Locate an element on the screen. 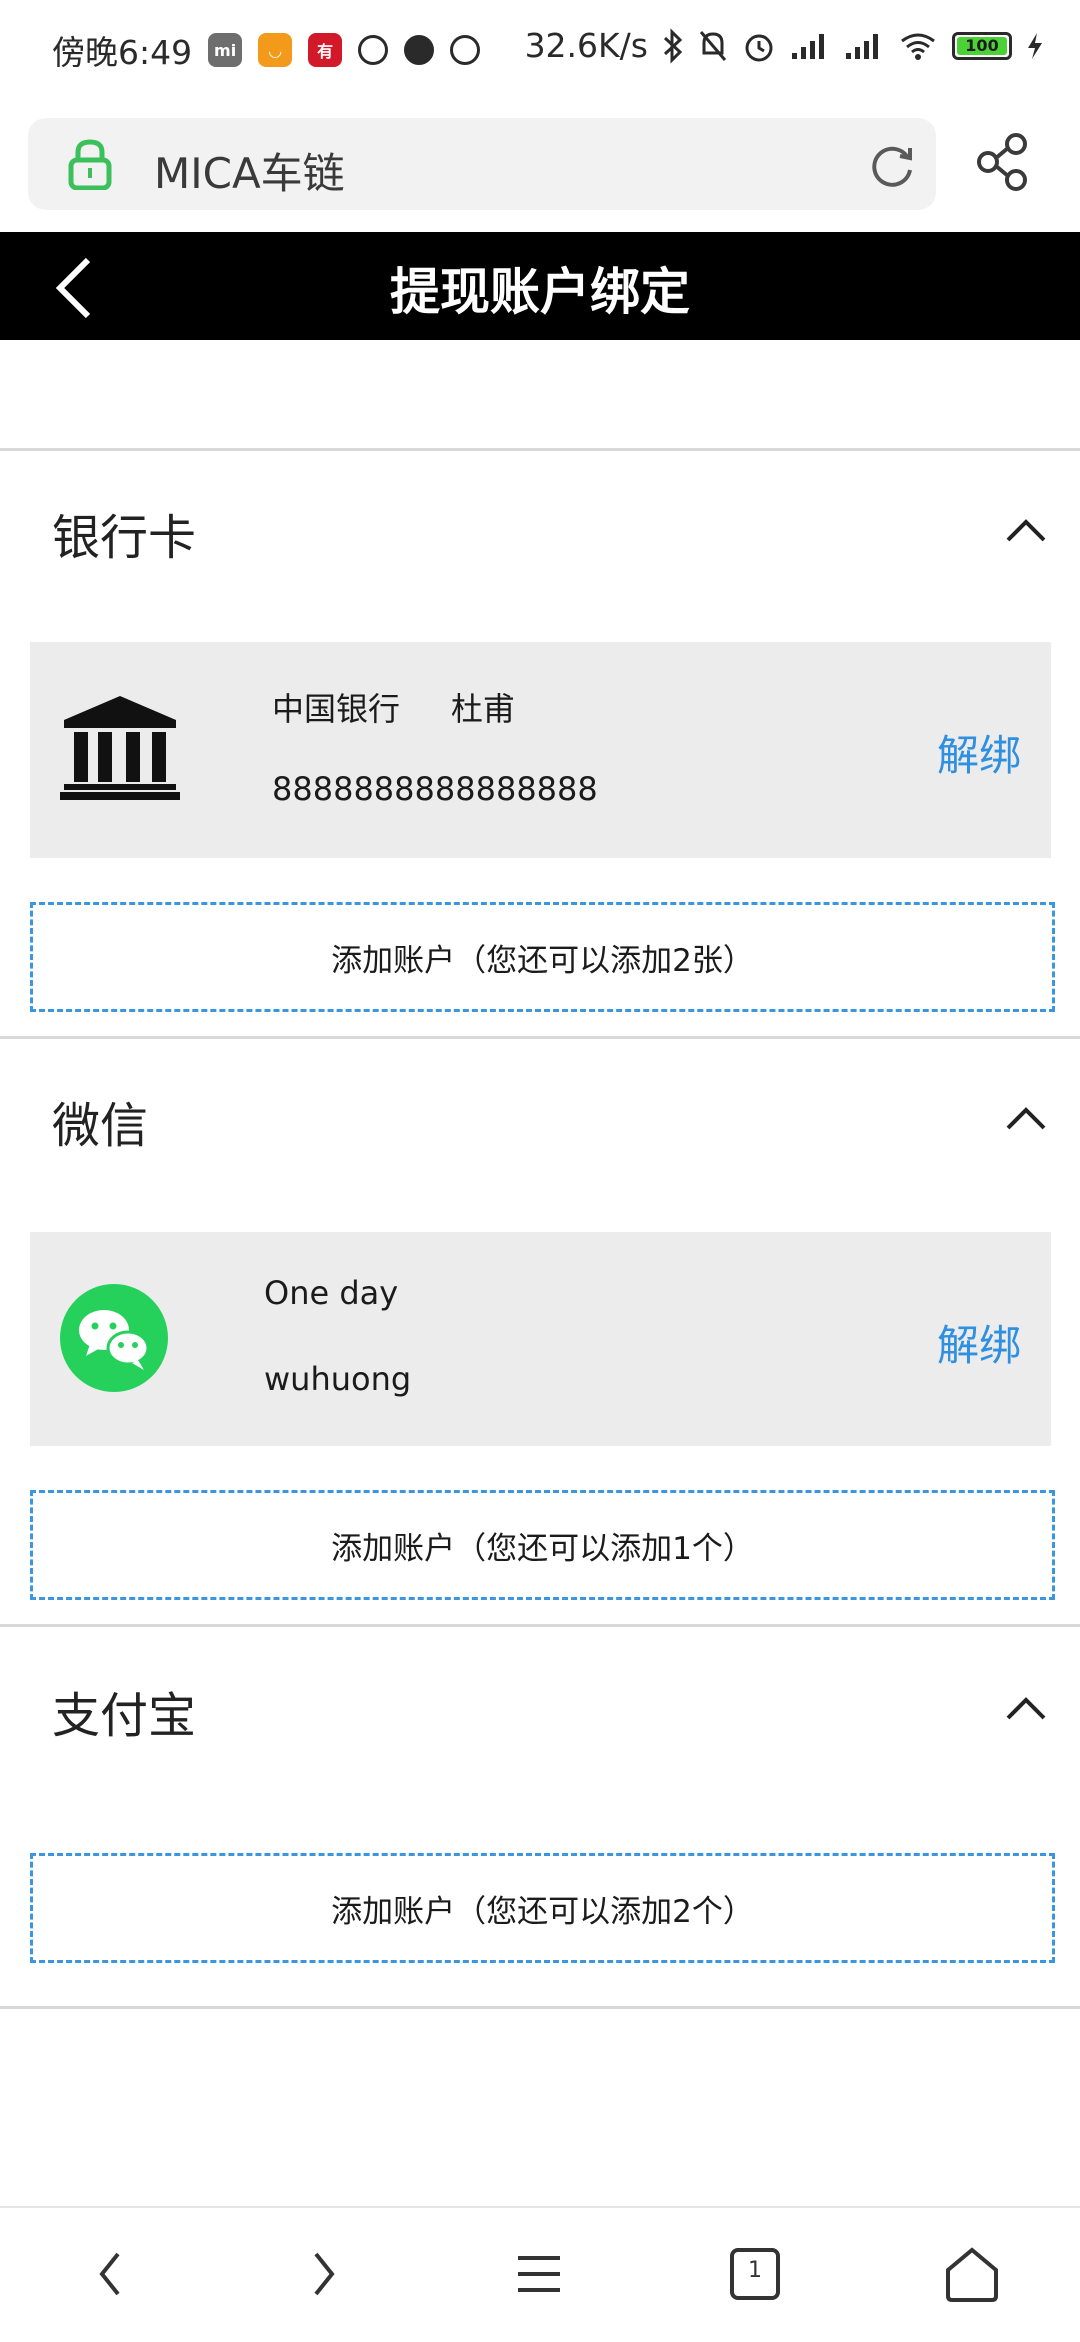 The width and height of the screenshot is (1080, 2342). add-wechat-account-button: 添加账户（您还可以添加1个） is located at coordinates (542, 1545).